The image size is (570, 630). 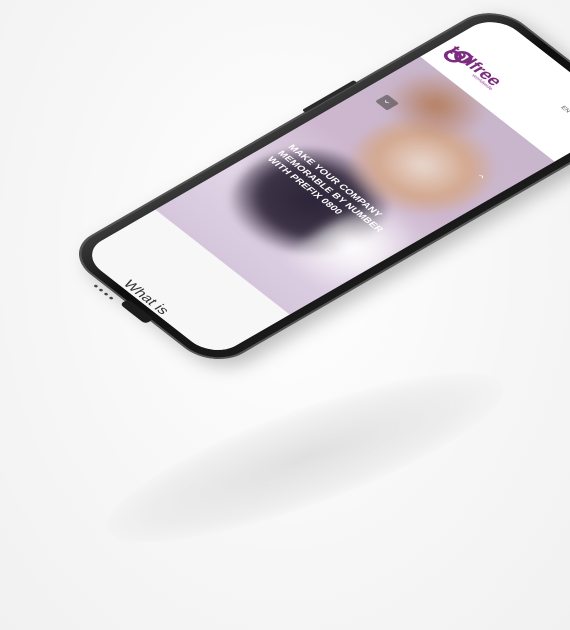 What do you see at coordinates (475, 65) in the screenshot?
I see `logo-wordmark: tollfree` at bounding box center [475, 65].